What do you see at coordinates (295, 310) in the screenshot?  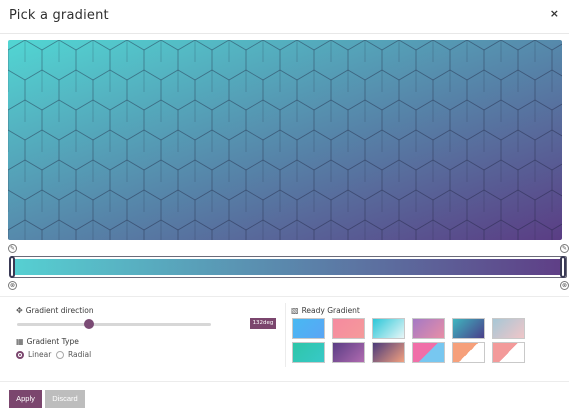 I see `image-icon: ▧` at bounding box center [295, 310].